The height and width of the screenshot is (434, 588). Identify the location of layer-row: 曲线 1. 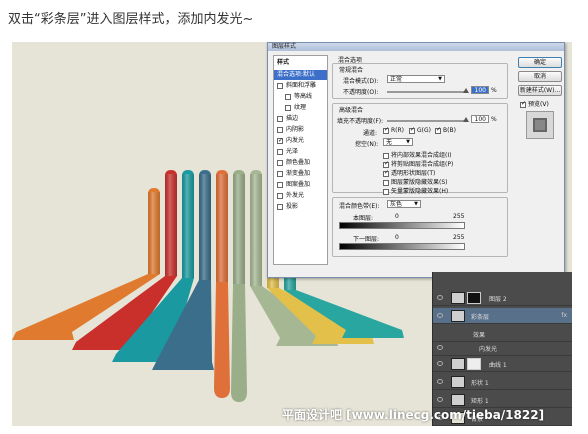
(502, 364).